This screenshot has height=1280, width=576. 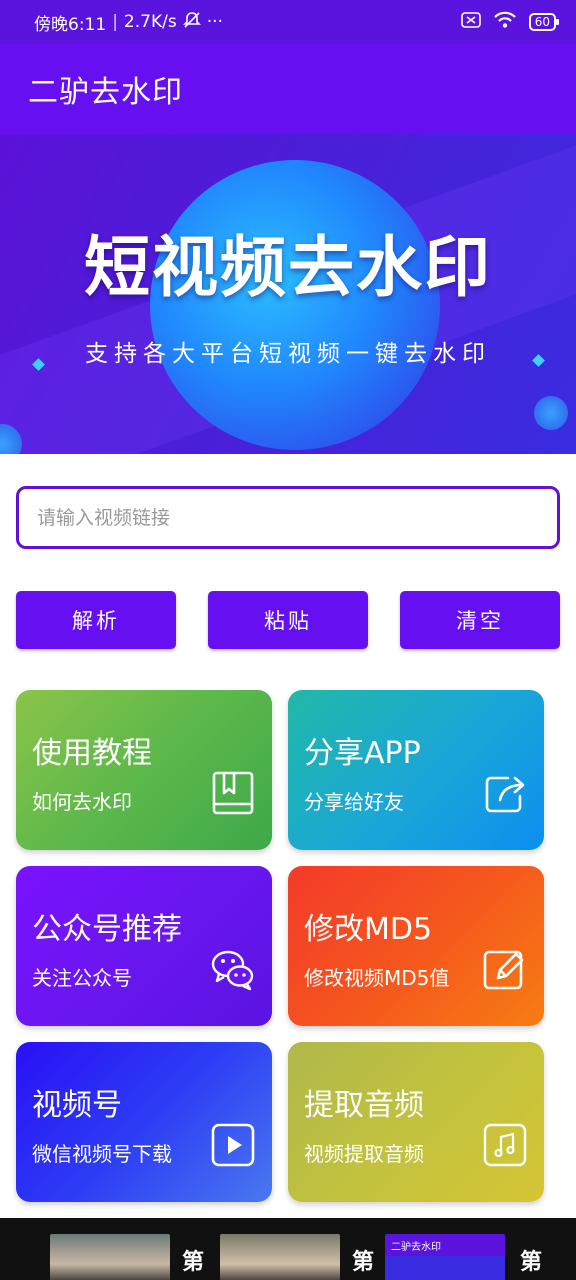 I want to click on video-link-input, so click(x=288, y=517).